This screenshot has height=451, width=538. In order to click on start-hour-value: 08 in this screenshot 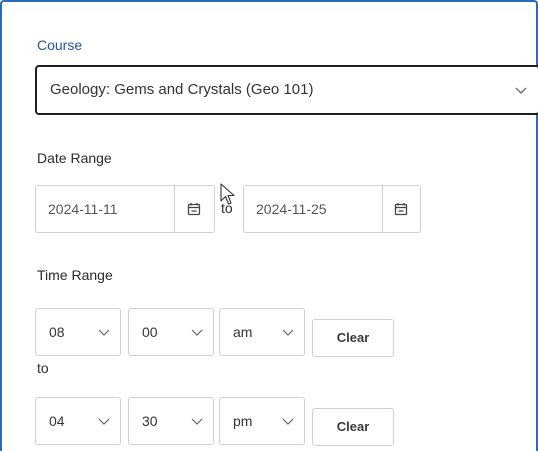, I will do `click(57, 332)`.